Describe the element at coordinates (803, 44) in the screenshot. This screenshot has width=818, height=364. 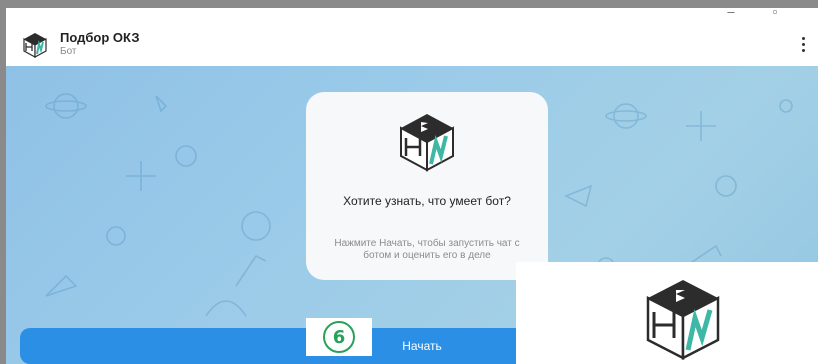
I see `more-vertical-icon` at that location.